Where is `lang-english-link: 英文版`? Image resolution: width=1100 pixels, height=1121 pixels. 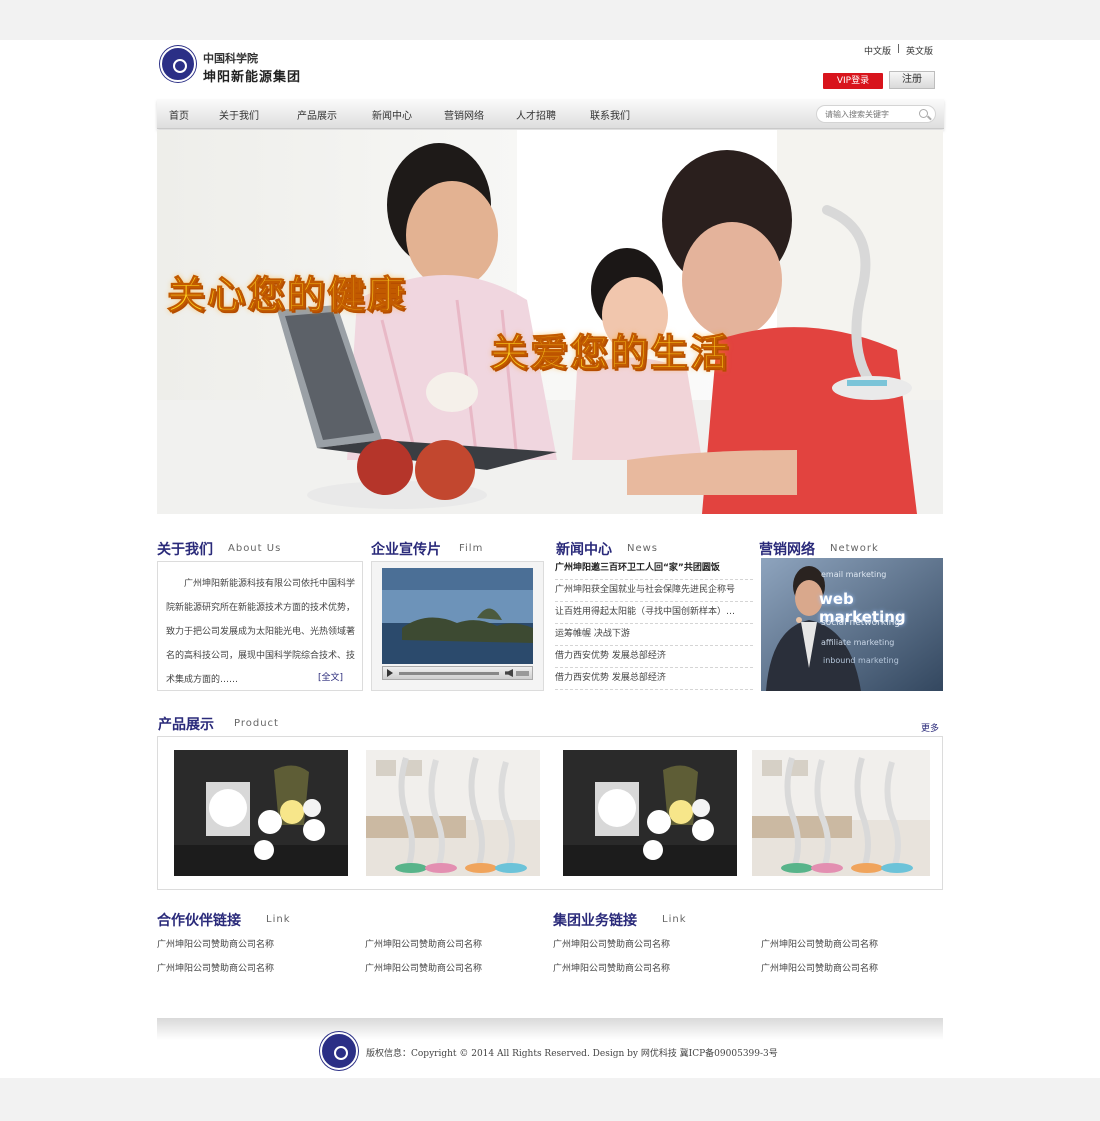 lang-english-link: 英文版 is located at coordinates (919, 50).